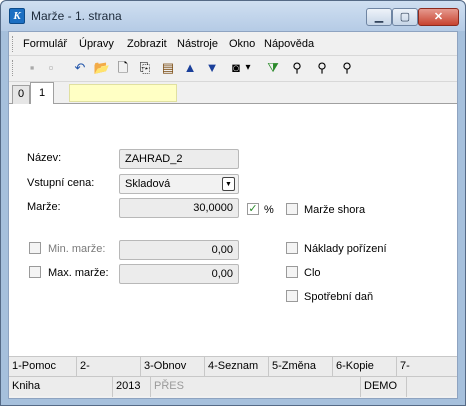 The width and height of the screenshot is (466, 406). Describe the element at coordinates (335, 210) in the screenshot. I see `marze-shora-label: Marže shora` at that location.